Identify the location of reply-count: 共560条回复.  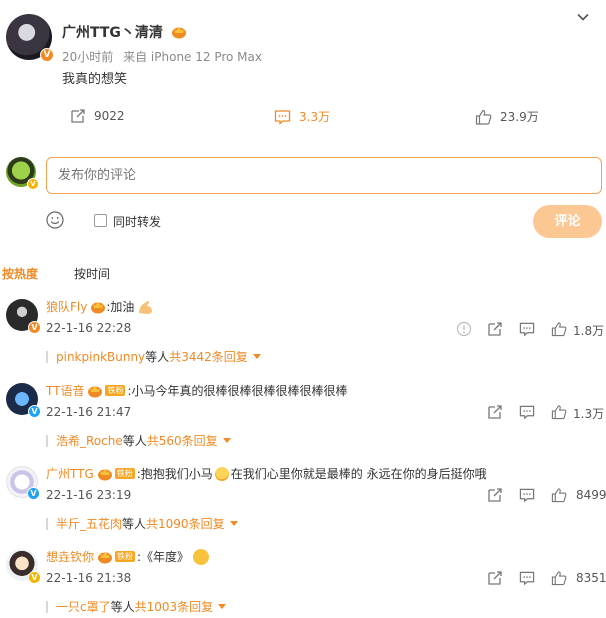
(182, 440).